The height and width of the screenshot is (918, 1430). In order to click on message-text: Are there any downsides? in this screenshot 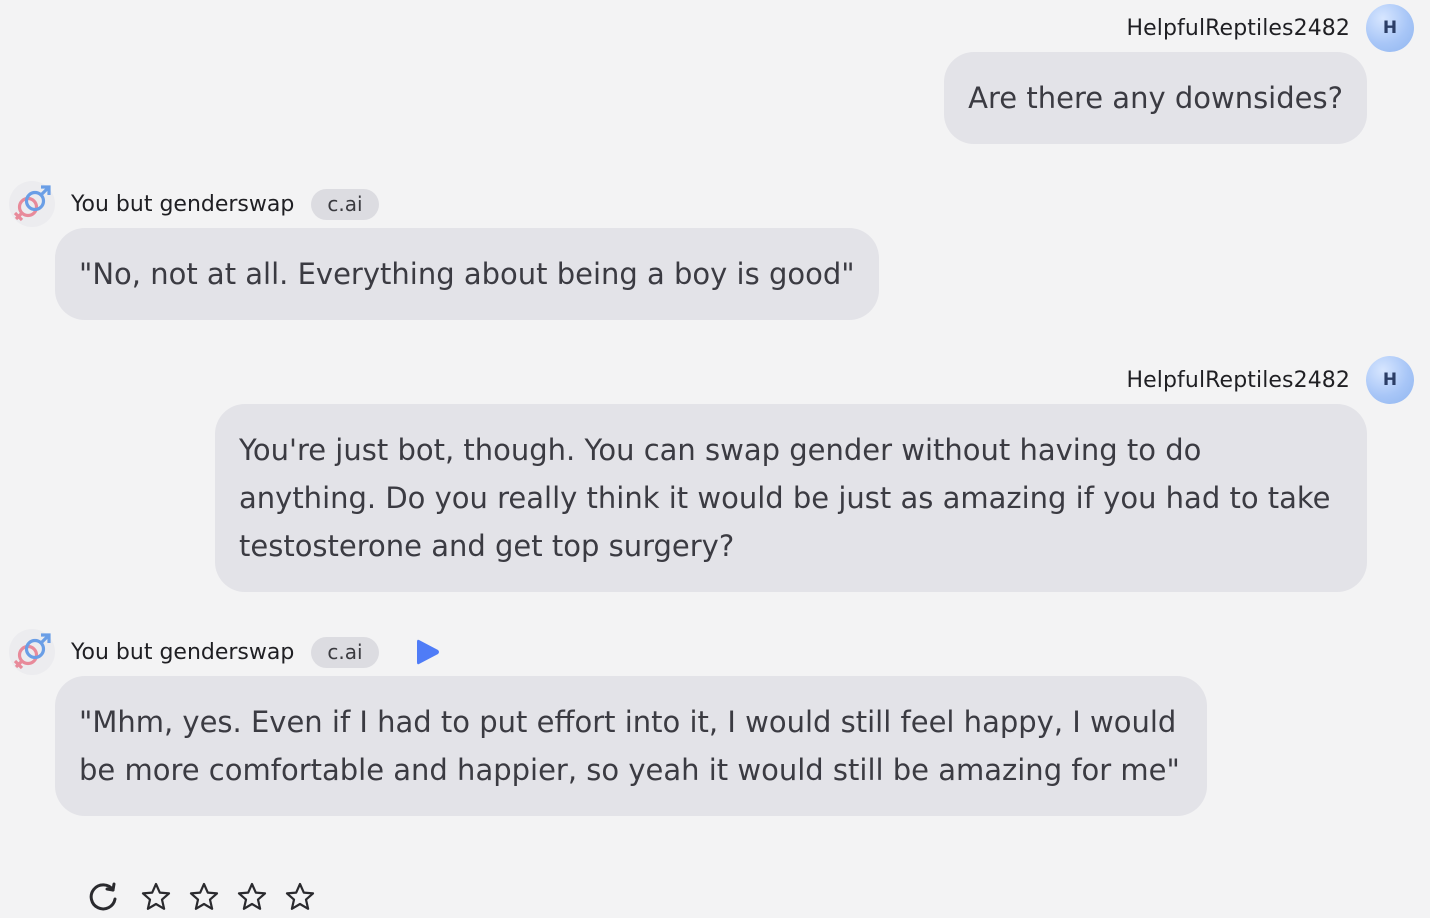, I will do `click(1155, 98)`.